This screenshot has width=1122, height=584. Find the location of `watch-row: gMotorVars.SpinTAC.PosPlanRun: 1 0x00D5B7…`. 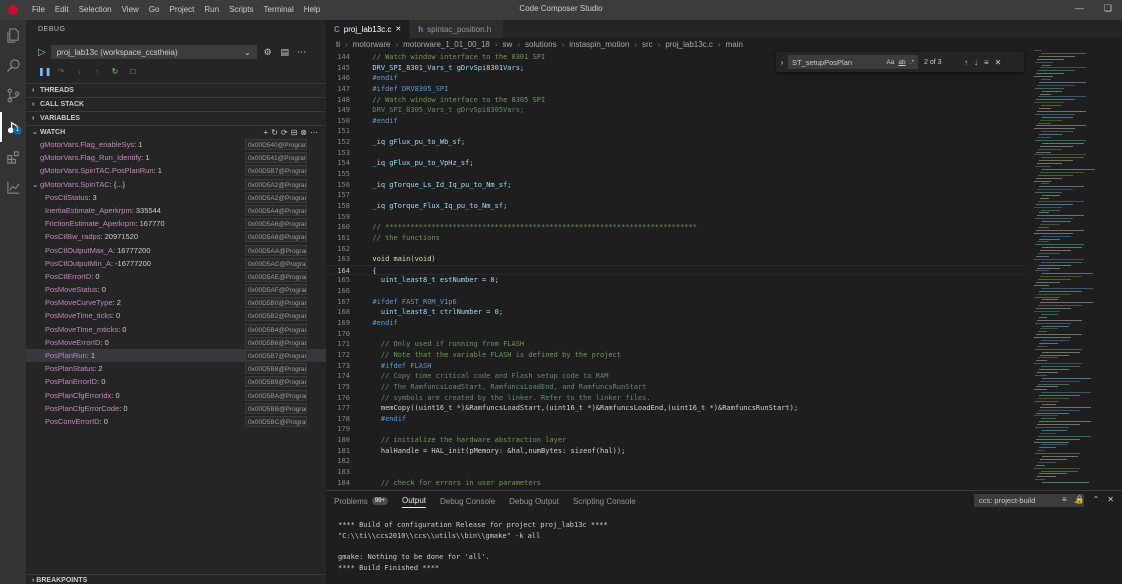

watch-row: gMotorVars.SpinTAC.PosPlanRun: 1 0x00D5B7… is located at coordinates (176, 170).